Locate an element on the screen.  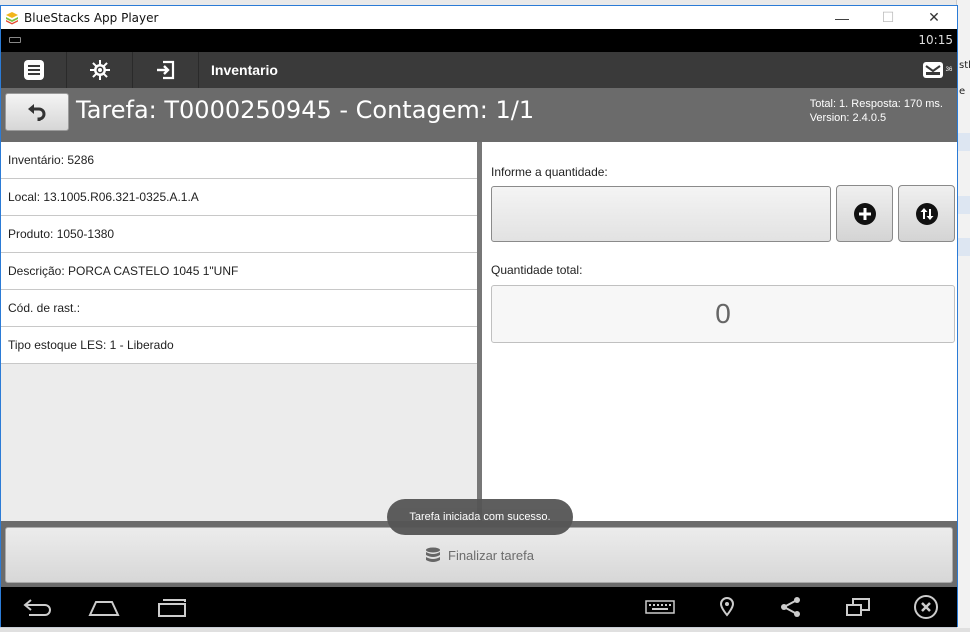
version-info: Version: 2.4.0.5 is located at coordinates (848, 118).